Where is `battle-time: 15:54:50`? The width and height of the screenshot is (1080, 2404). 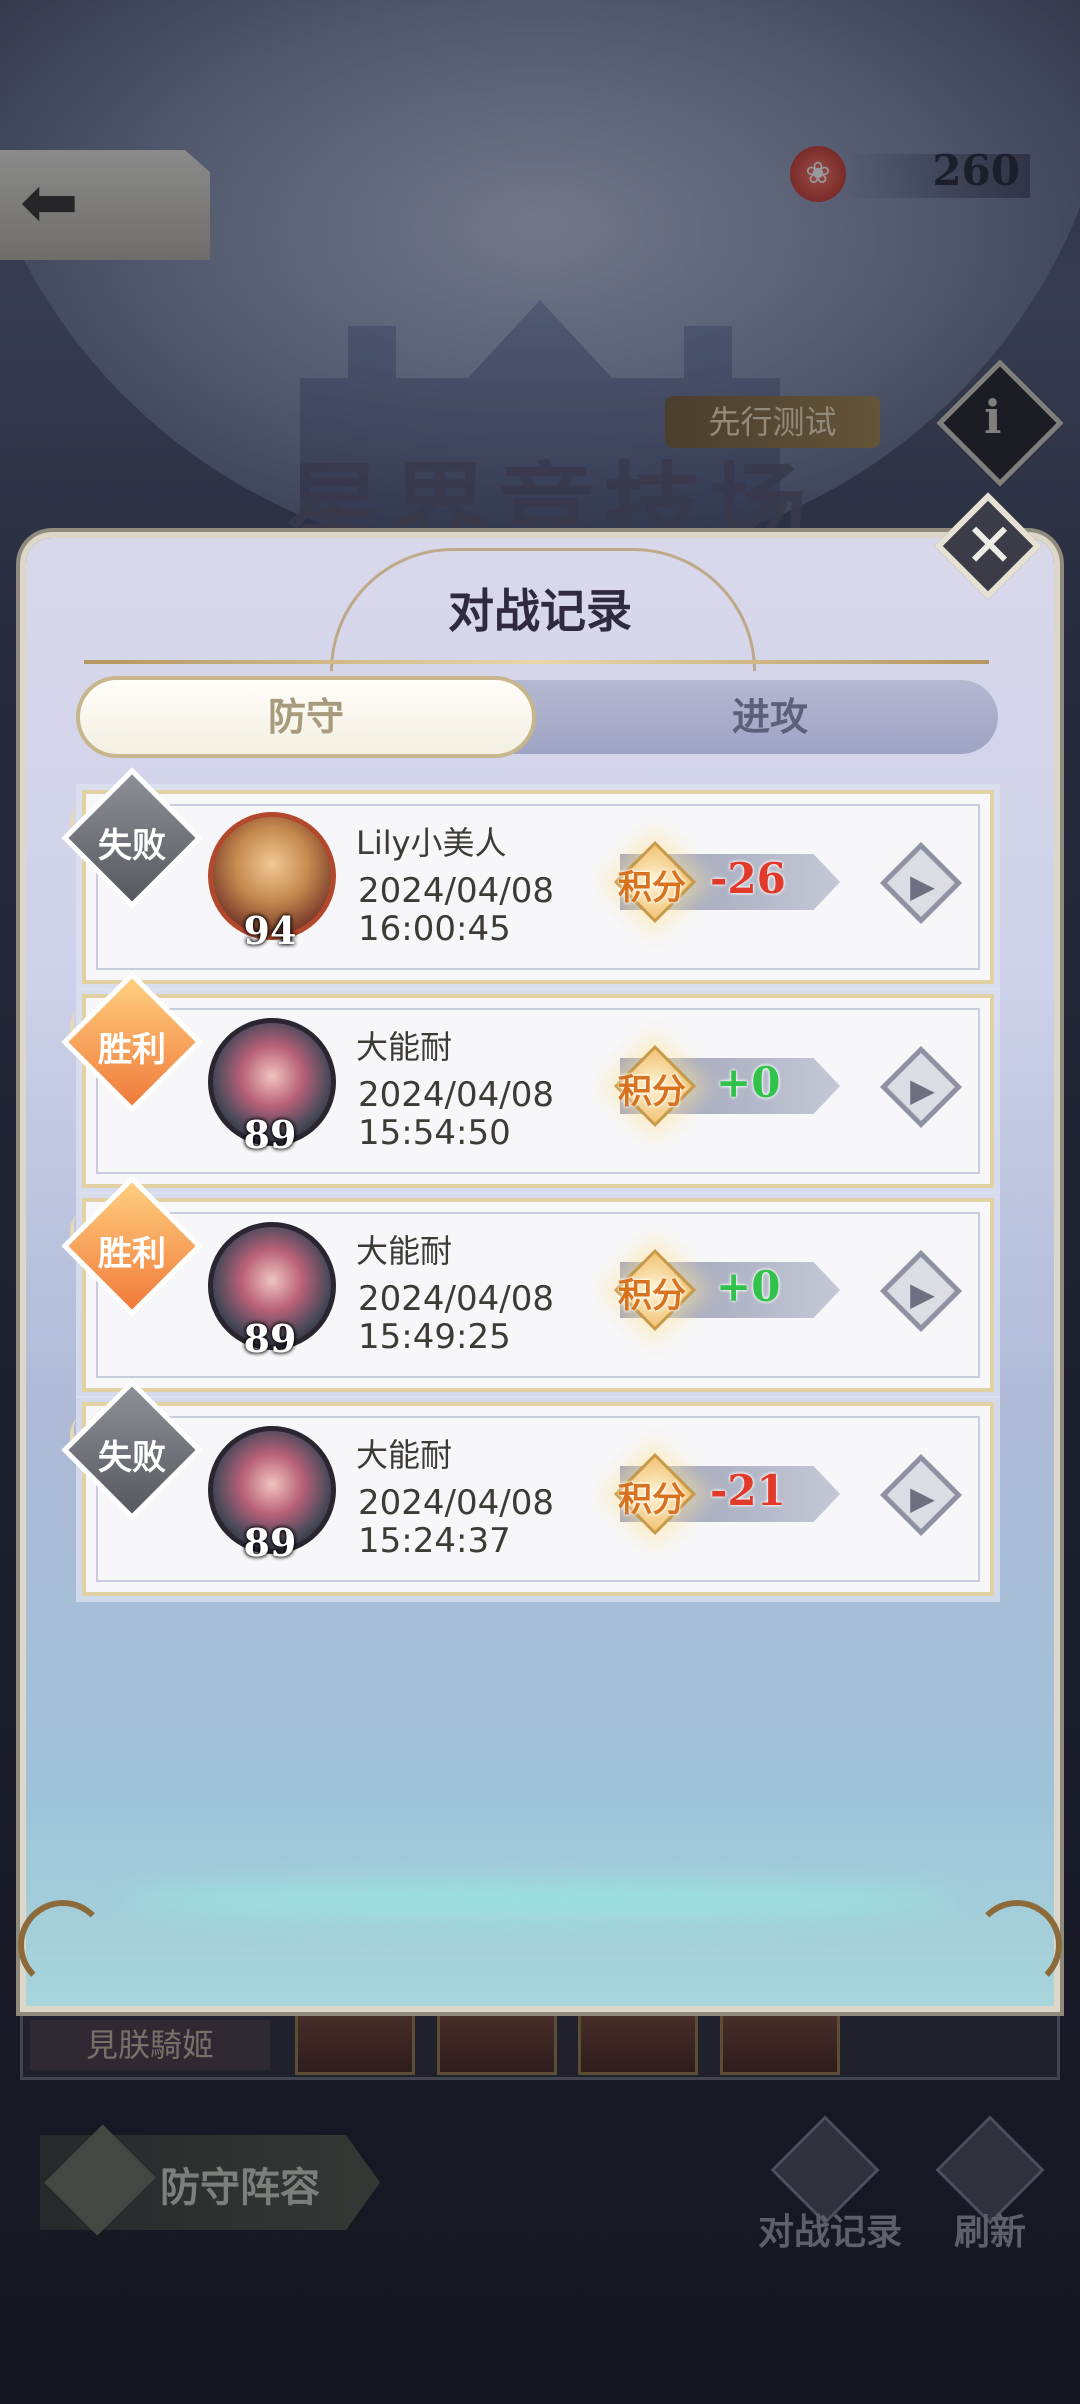
battle-time: 15:54:50 is located at coordinates (434, 1133).